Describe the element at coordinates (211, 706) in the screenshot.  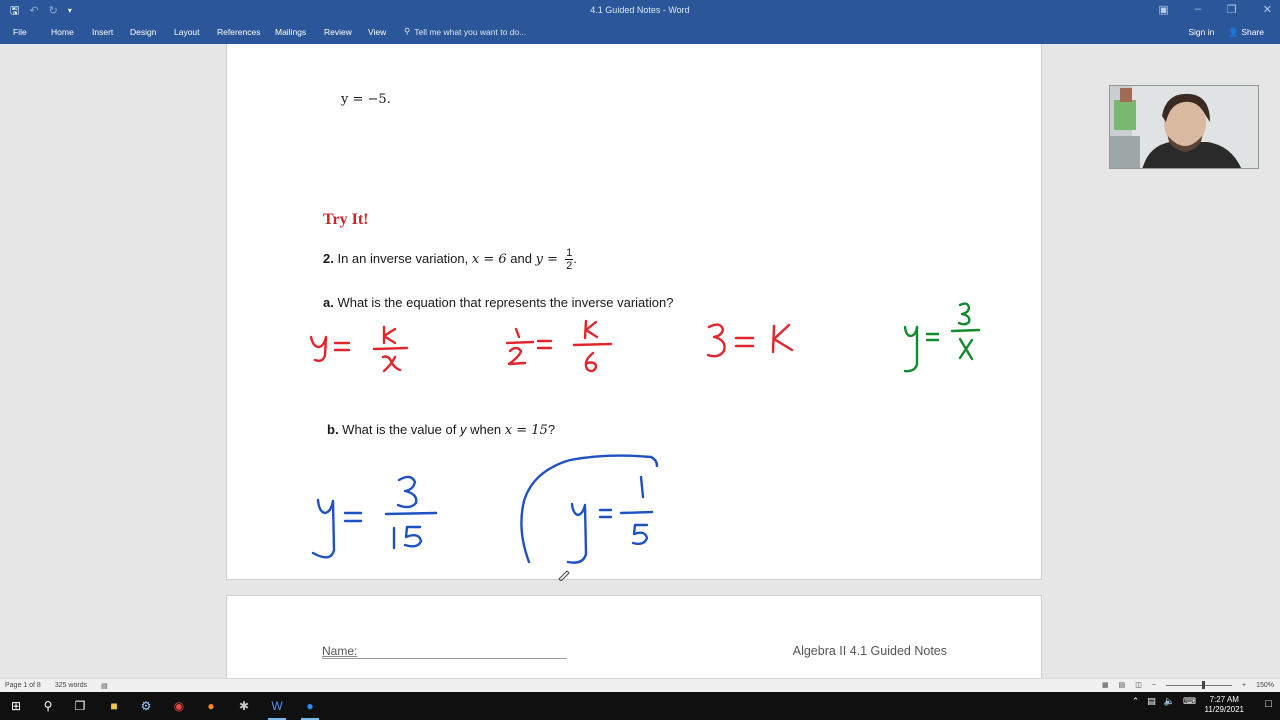
I see `firefox-icon: ●` at that location.